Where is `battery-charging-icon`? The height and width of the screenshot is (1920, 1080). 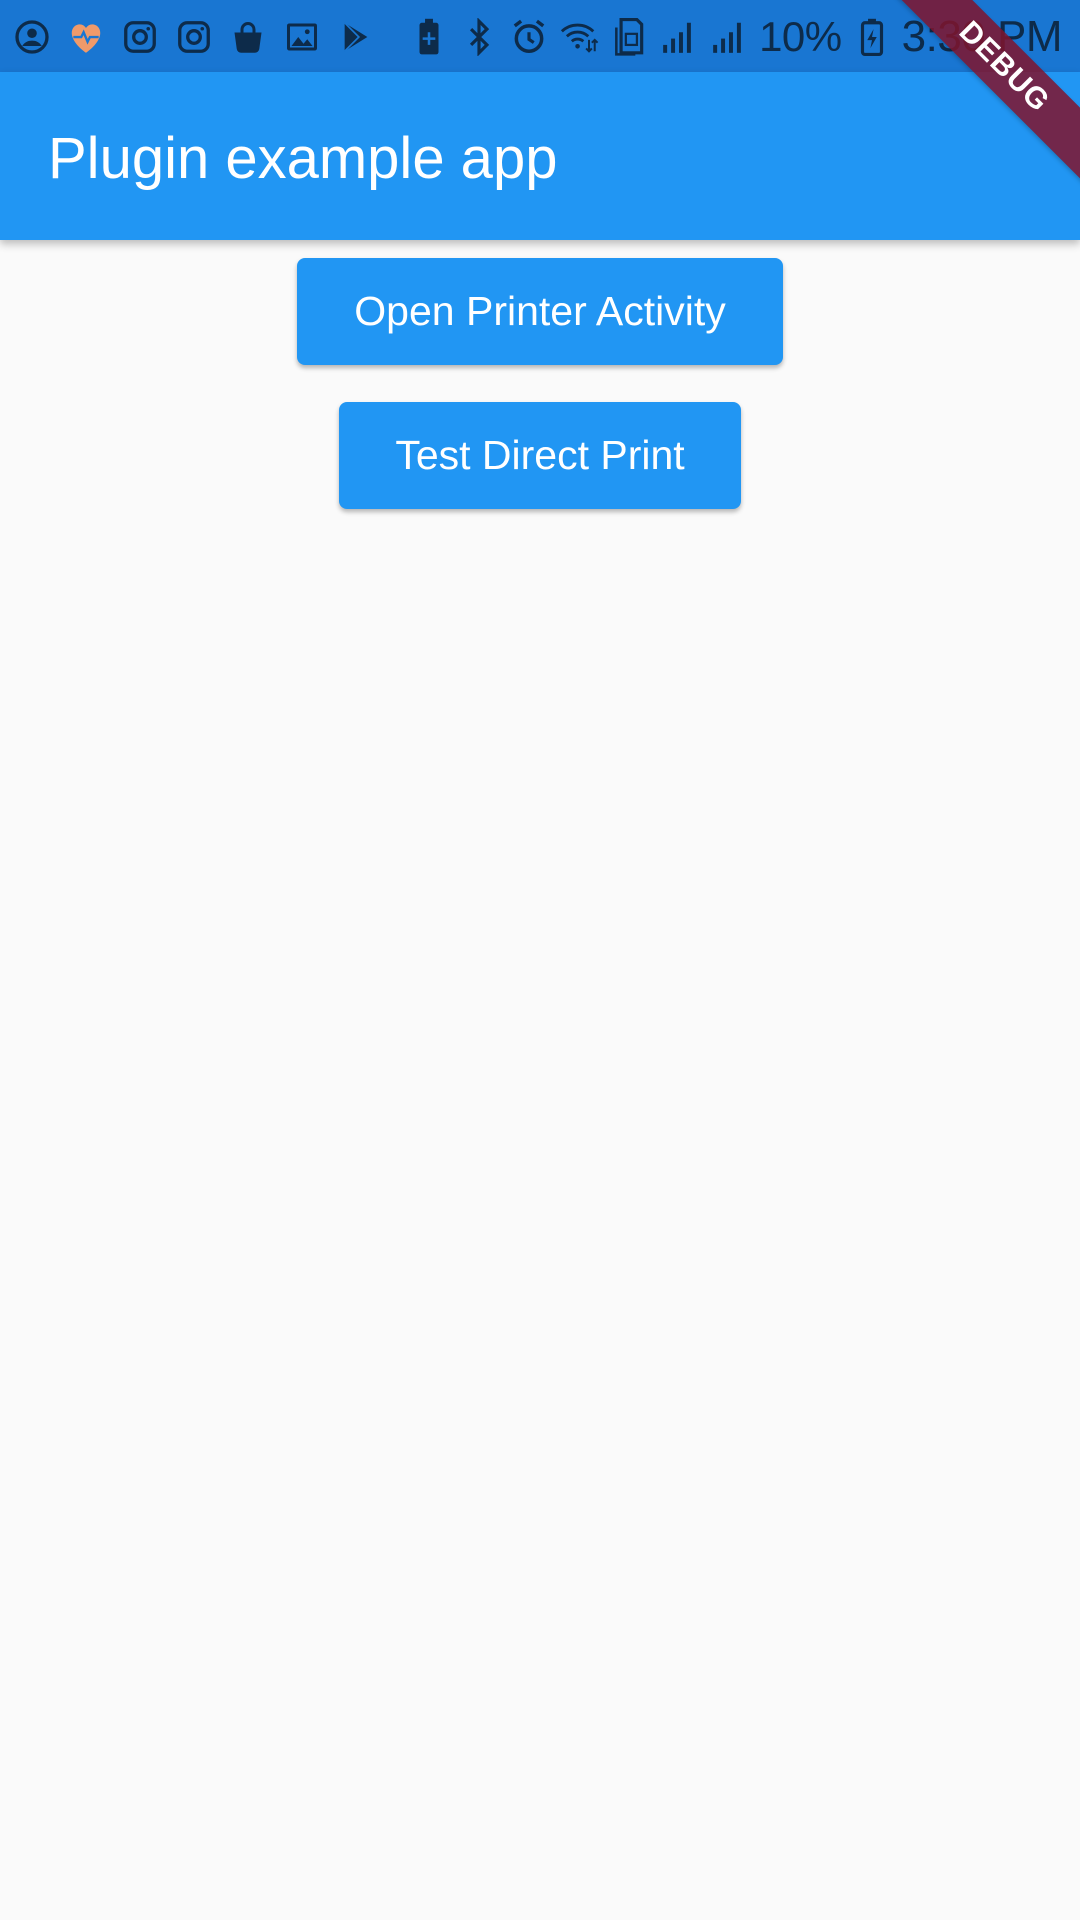
battery-charging-icon is located at coordinates (872, 37).